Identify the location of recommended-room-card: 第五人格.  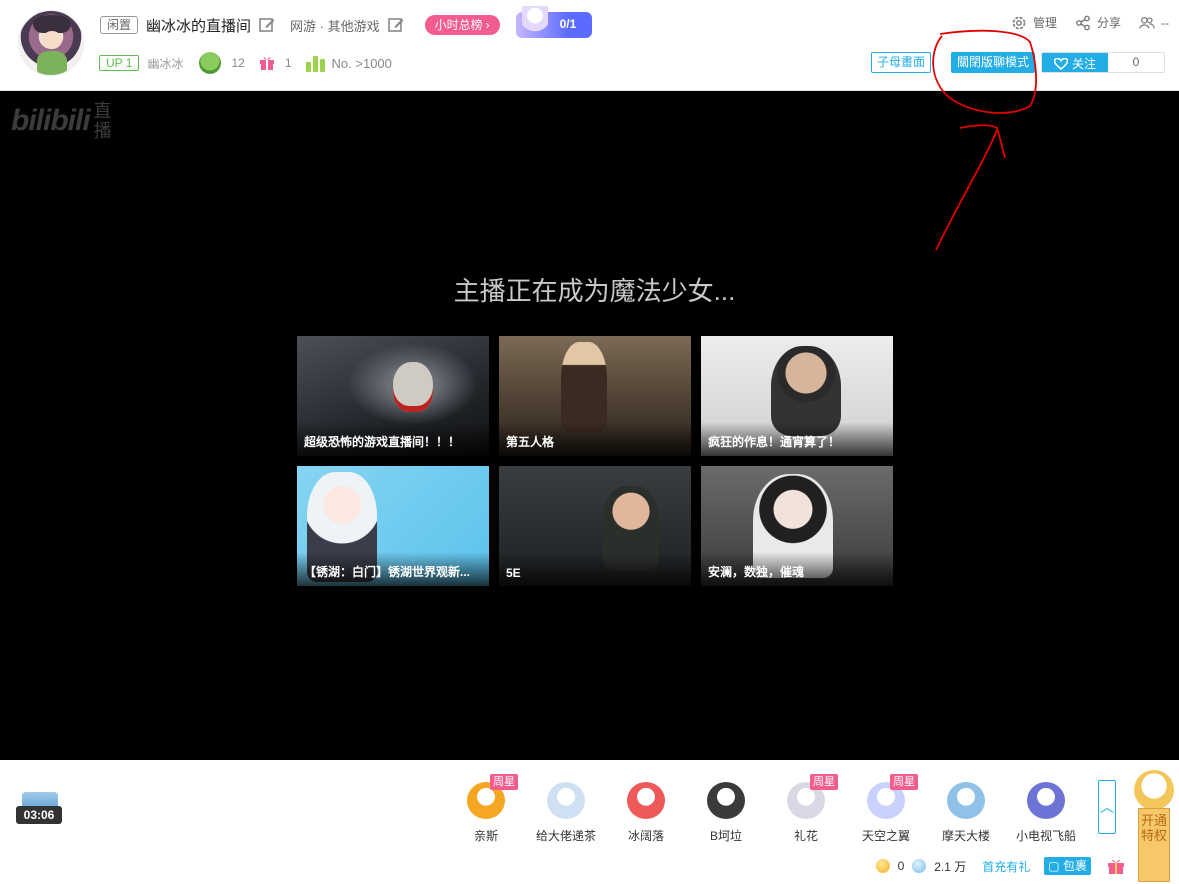
(595, 396).